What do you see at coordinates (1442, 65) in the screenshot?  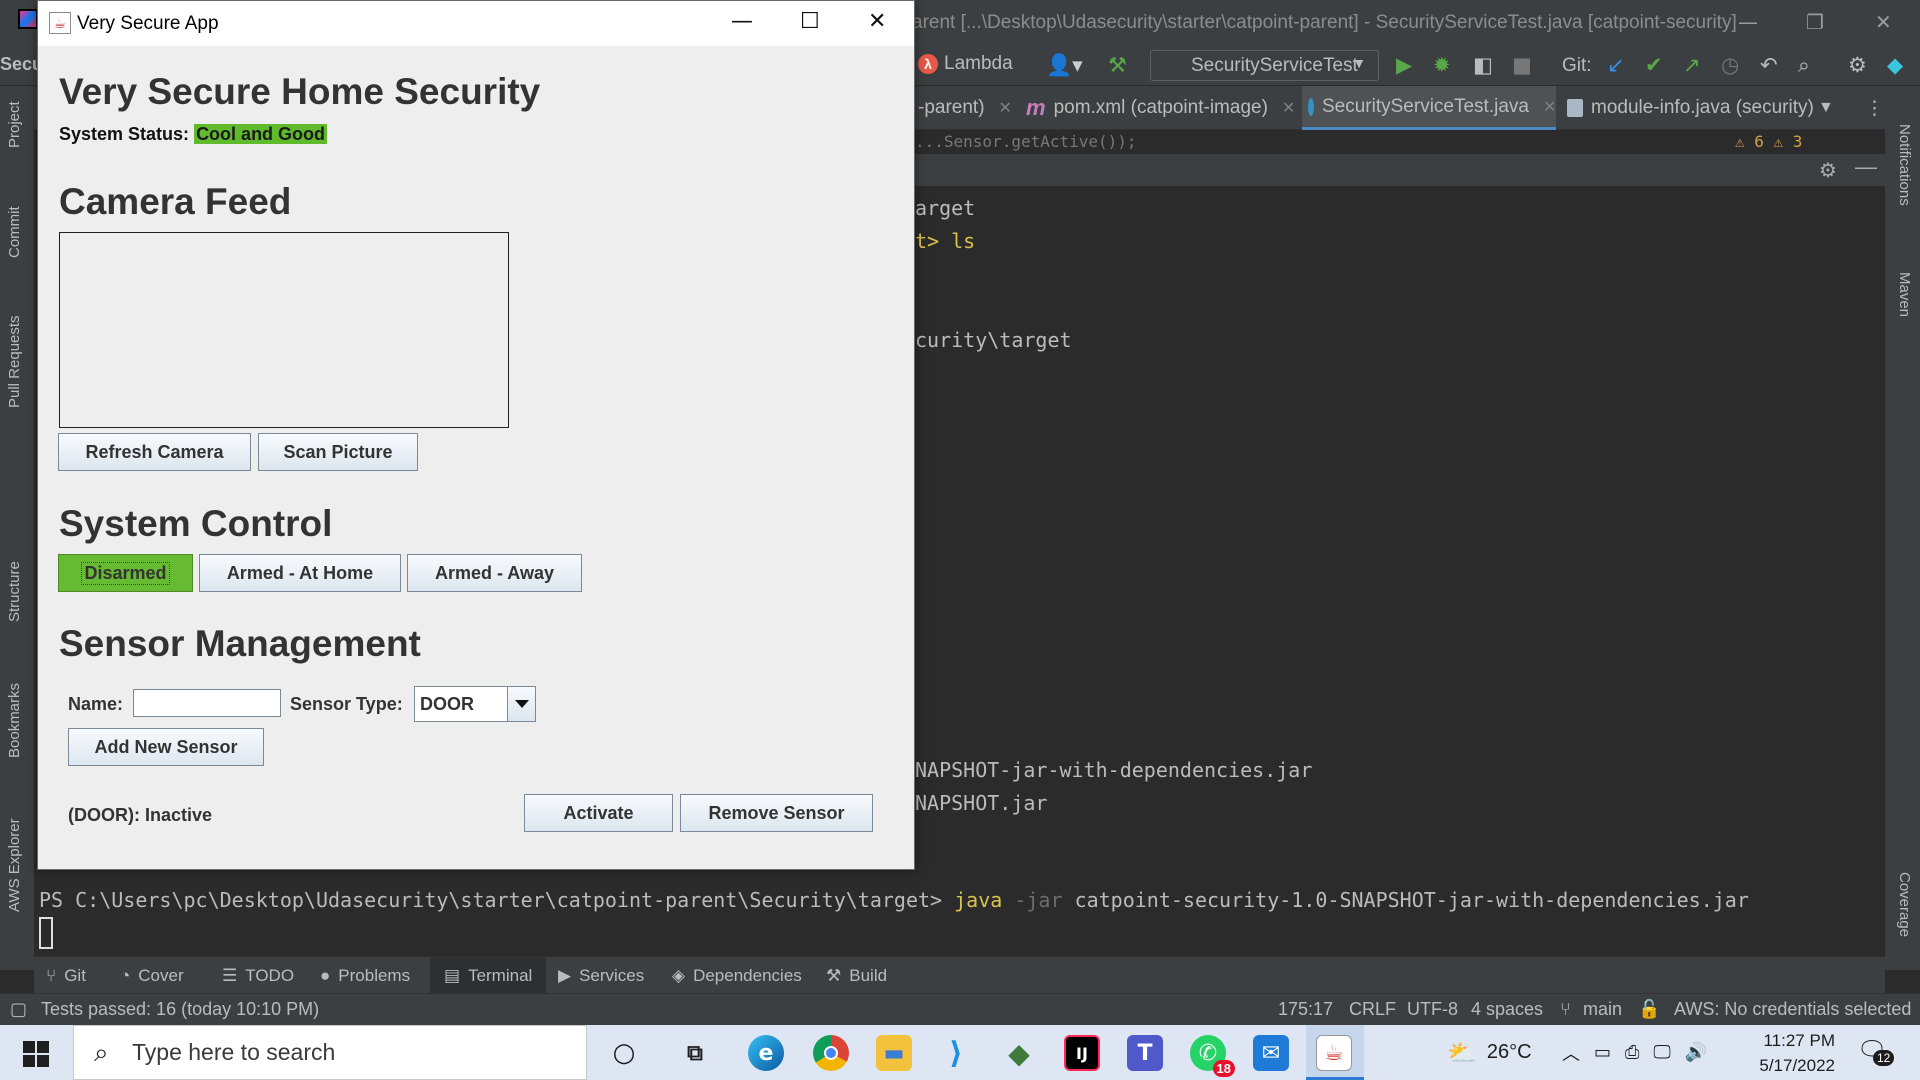 I see `debug-icon: ✹` at bounding box center [1442, 65].